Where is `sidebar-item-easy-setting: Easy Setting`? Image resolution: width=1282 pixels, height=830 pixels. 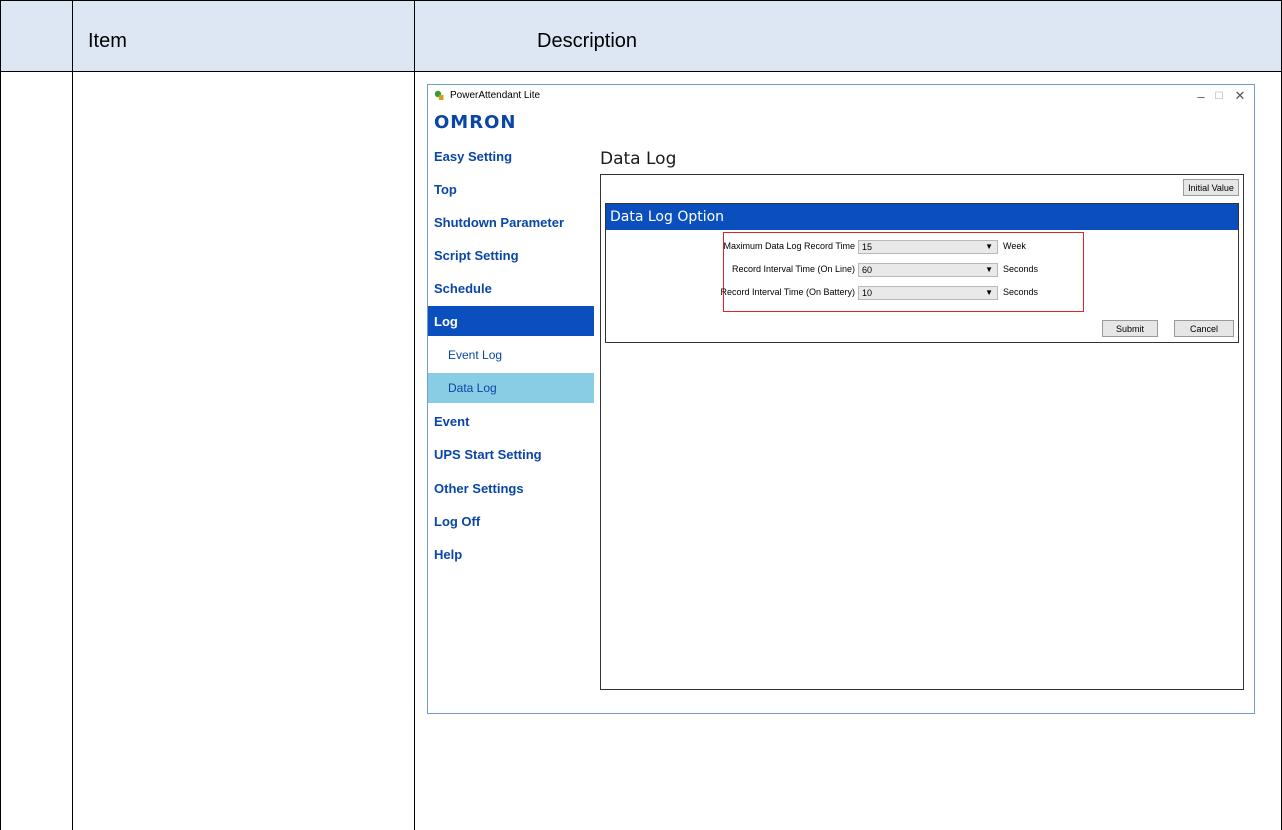 sidebar-item-easy-setting: Easy Setting is located at coordinates (511, 156).